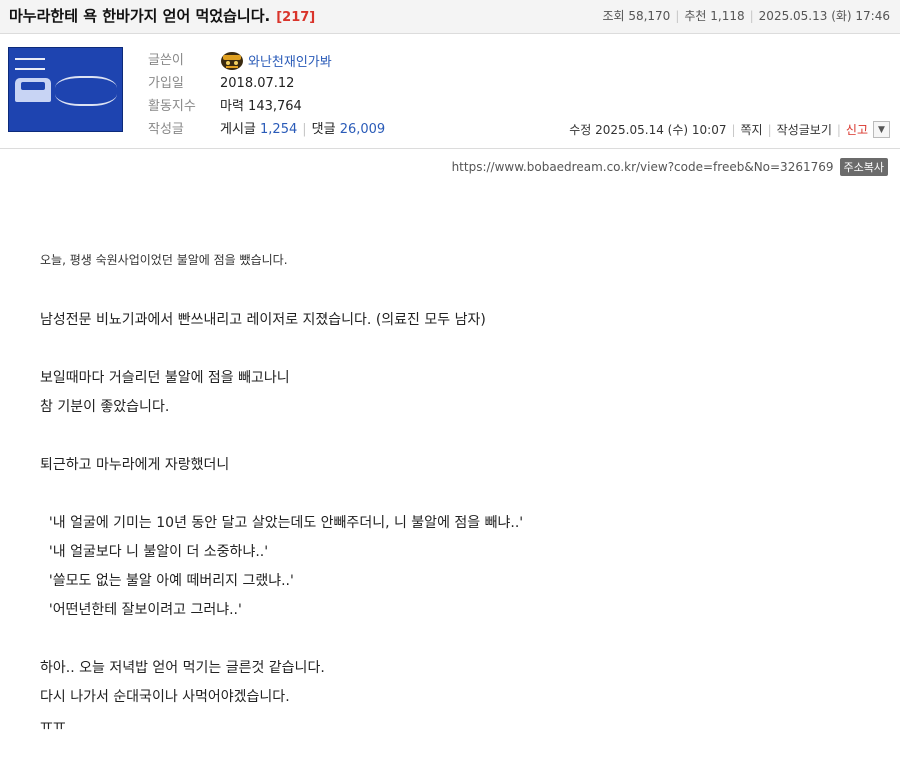 The width and height of the screenshot is (900, 772). What do you see at coordinates (165, 378) in the screenshot?
I see `body-line: 보일때마다 거슬리던 불알에 점을 빼고나니` at bounding box center [165, 378].